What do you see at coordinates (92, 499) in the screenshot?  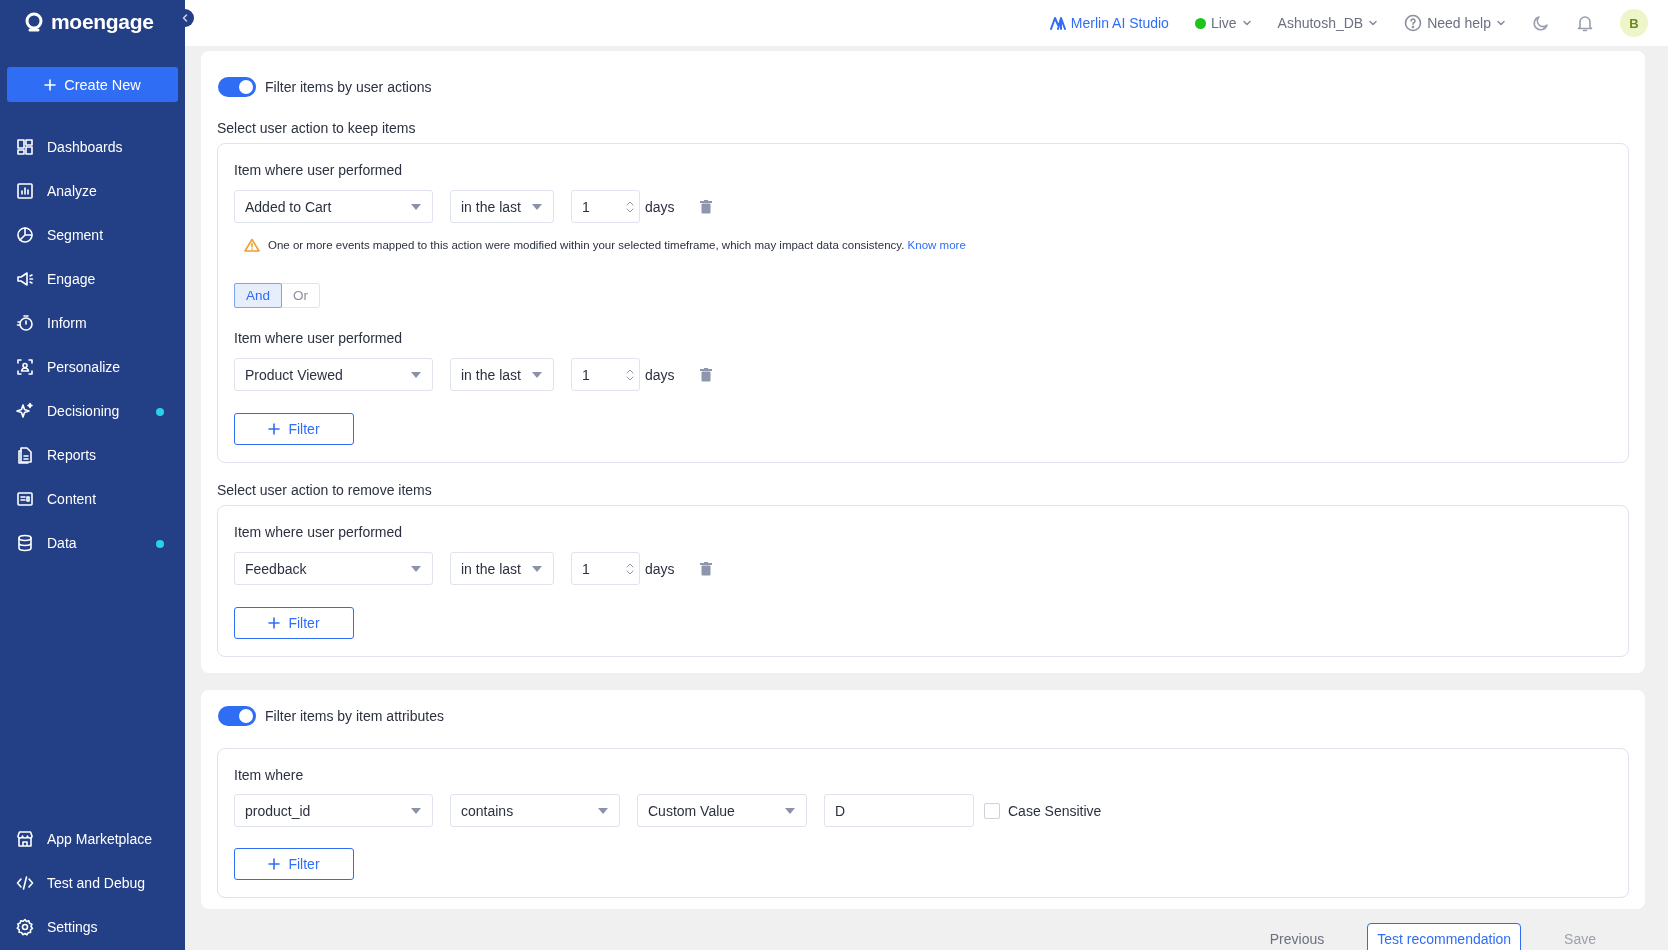 I see `sidebar-item: Content` at bounding box center [92, 499].